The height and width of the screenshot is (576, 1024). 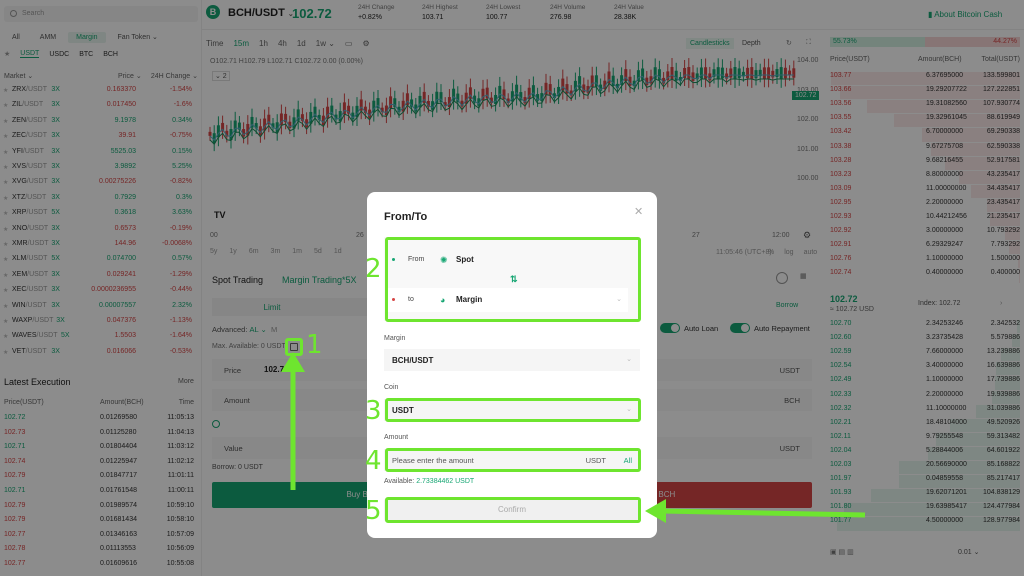 I want to click on arrow-up-head, so click(x=293, y=362).